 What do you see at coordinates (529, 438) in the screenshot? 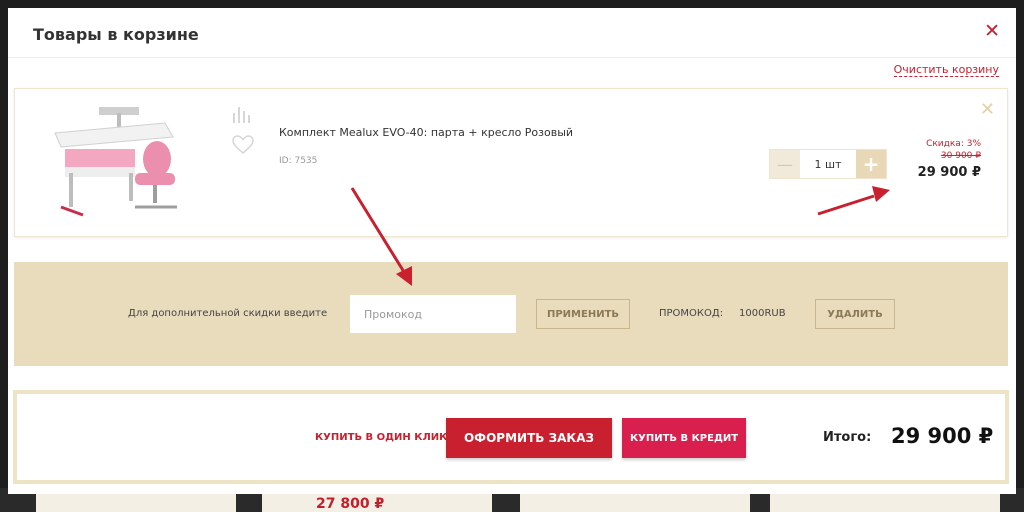
I see `checkout-button: ОФОРМИТЬ ЗАКАЗ` at bounding box center [529, 438].